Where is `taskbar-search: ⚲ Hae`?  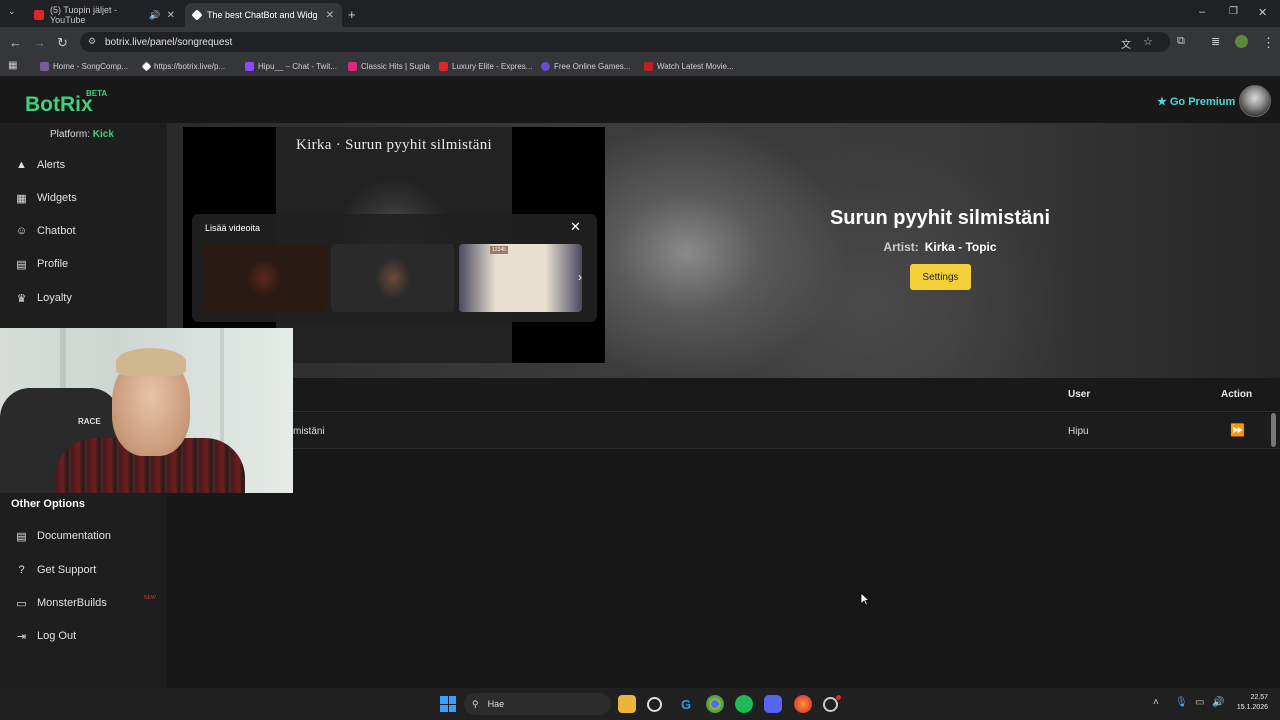
taskbar-search: ⚲ Hae is located at coordinates (537, 704).